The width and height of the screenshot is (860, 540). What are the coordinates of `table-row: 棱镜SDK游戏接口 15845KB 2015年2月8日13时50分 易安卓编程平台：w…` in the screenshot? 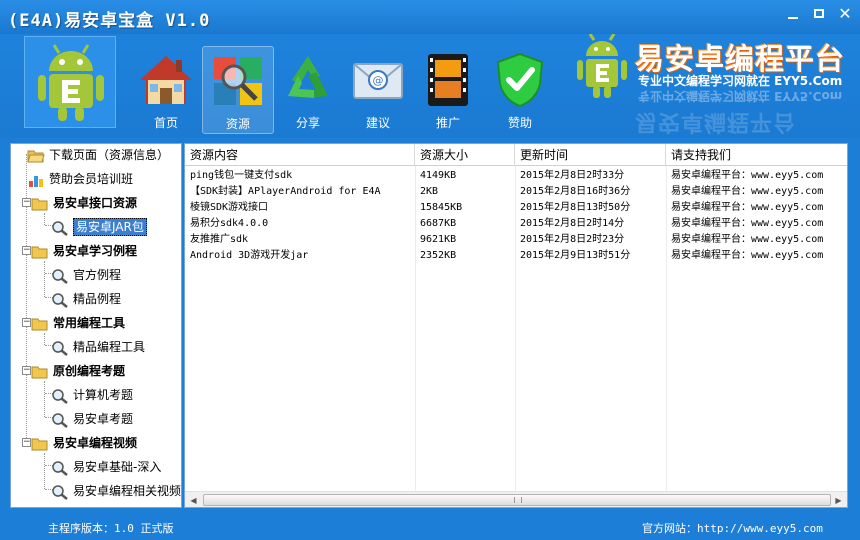 It's located at (516, 208).